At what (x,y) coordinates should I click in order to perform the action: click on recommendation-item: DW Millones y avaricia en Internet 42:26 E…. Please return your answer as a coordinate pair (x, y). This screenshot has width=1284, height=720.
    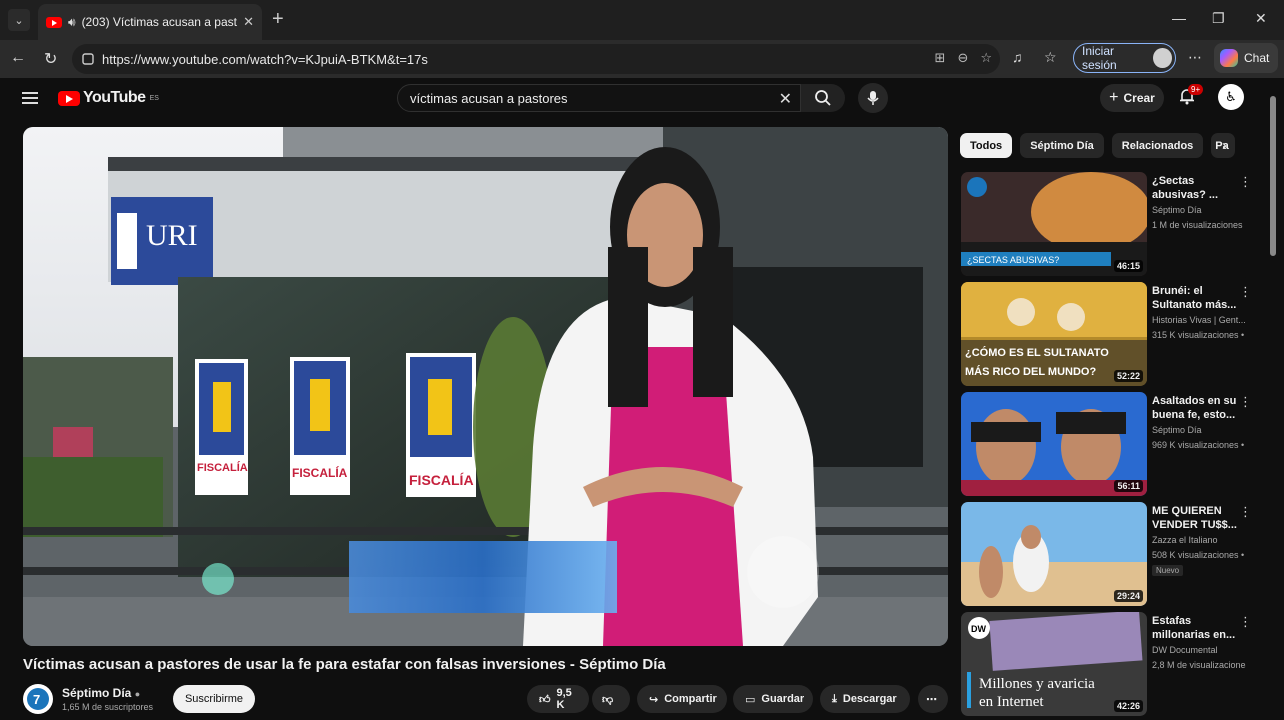
    Looking at the image, I should click on (1111, 664).